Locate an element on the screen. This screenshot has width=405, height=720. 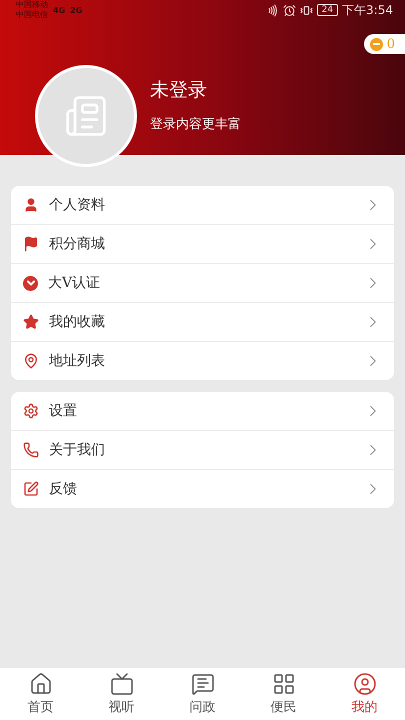
nav-tab: 便民 is located at coordinates (283, 694).